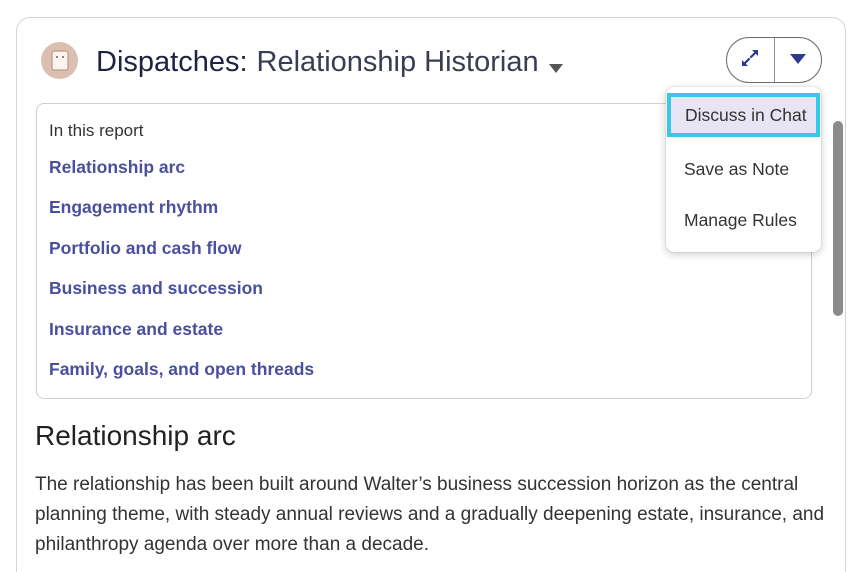 This screenshot has width=860, height=572. What do you see at coordinates (133, 207) in the screenshot?
I see `toc-link-engagement-rhythm: Engagement rhythm` at bounding box center [133, 207].